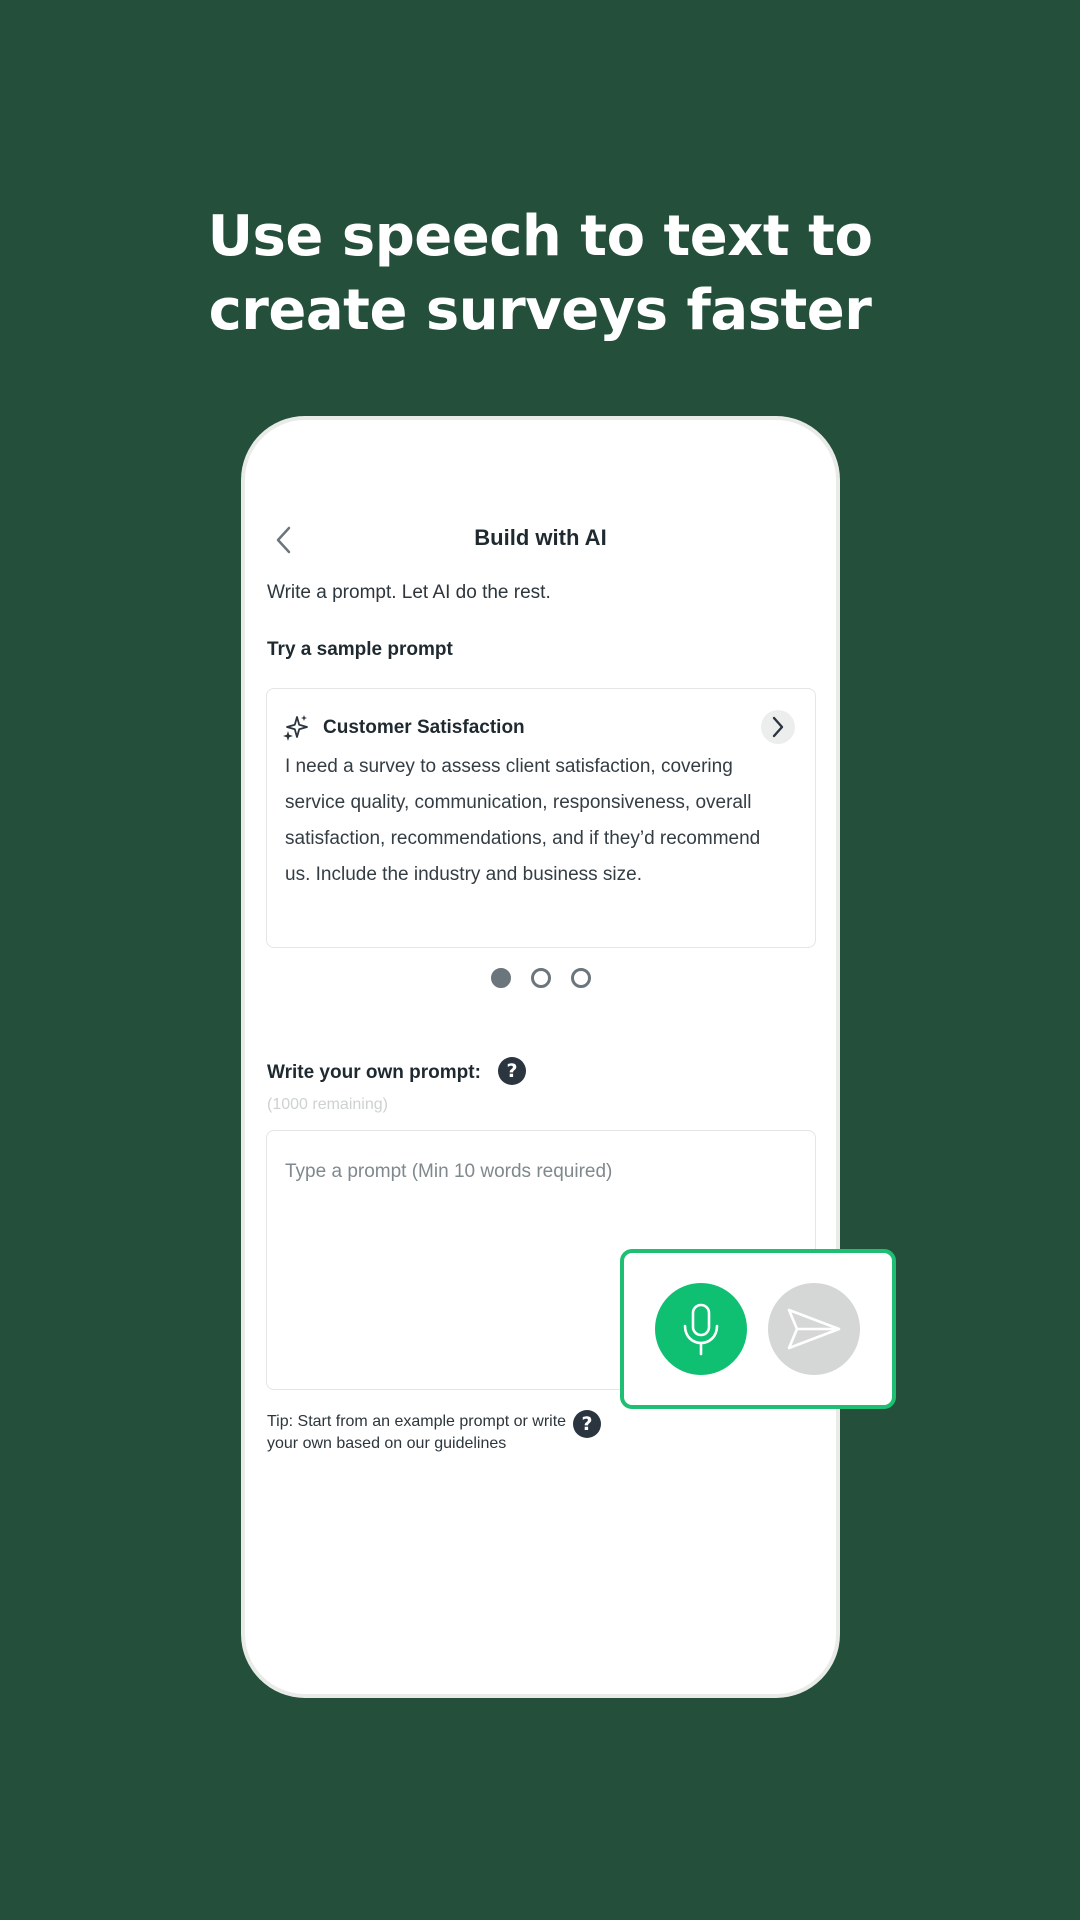  What do you see at coordinates (449, 1171) in the screenshot?
I see `prompt-placeholder: Type a prompt (Min 10 words required)` at bounding box center [449, 1171].